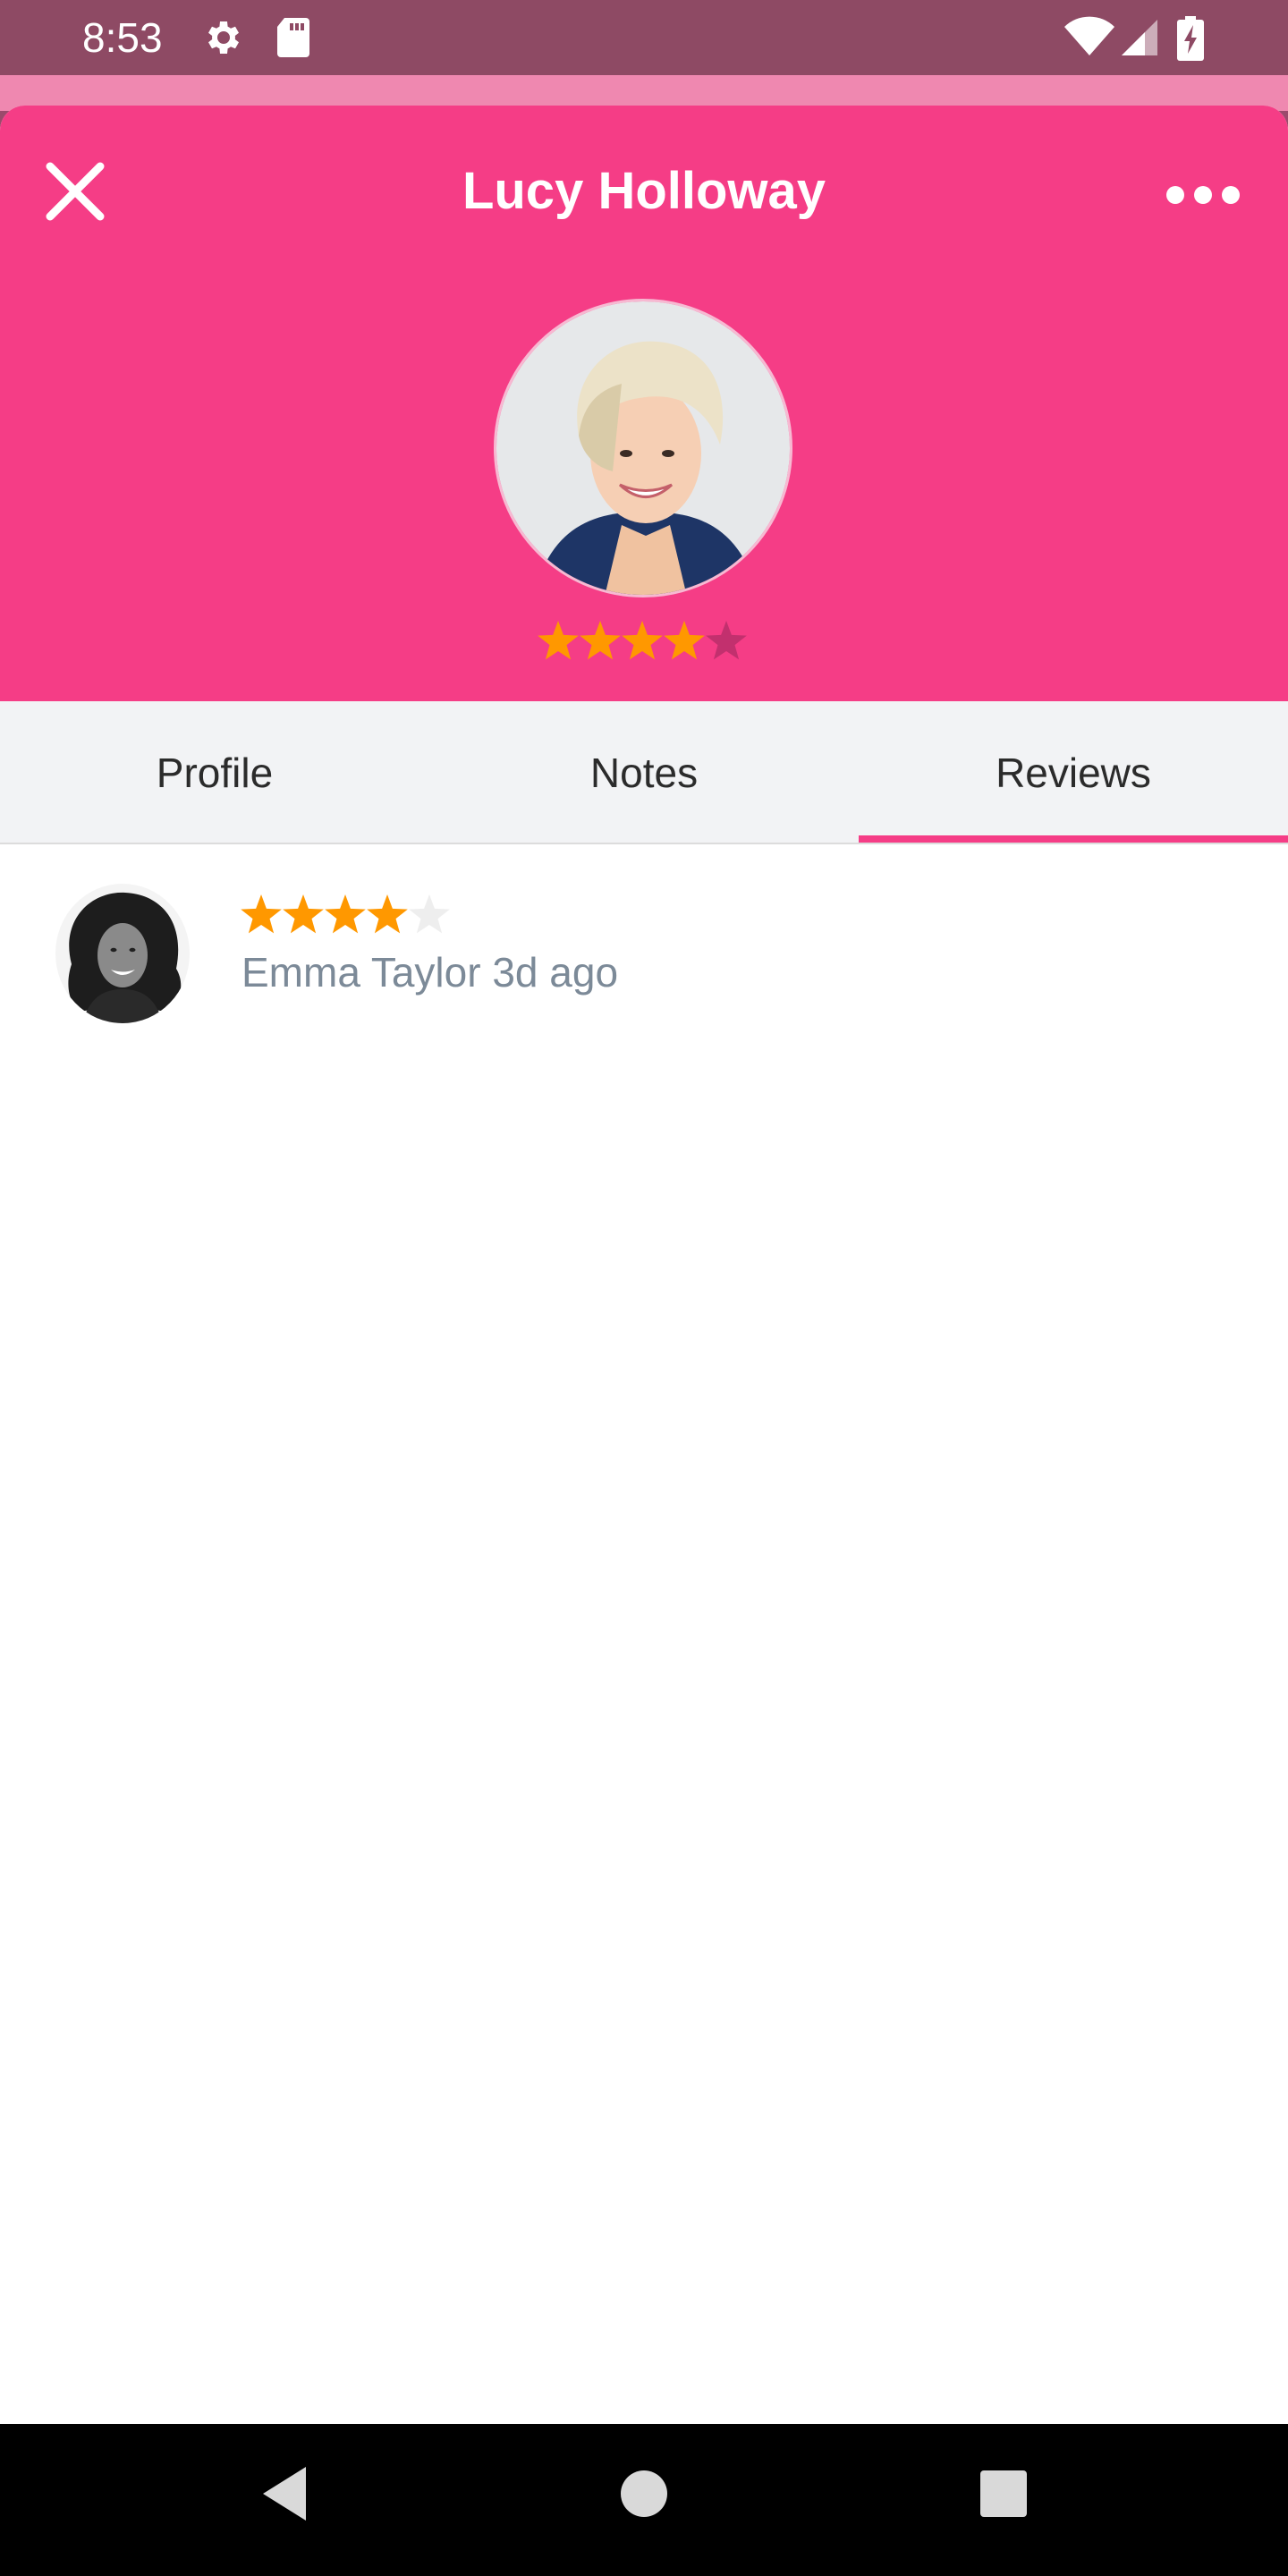 The width and height of the screenshot is (1288, 2576). What do you see at coordinates (1139, 37) in the screenshot?
I see `signal-icon` at bounding box center [1139, 37].